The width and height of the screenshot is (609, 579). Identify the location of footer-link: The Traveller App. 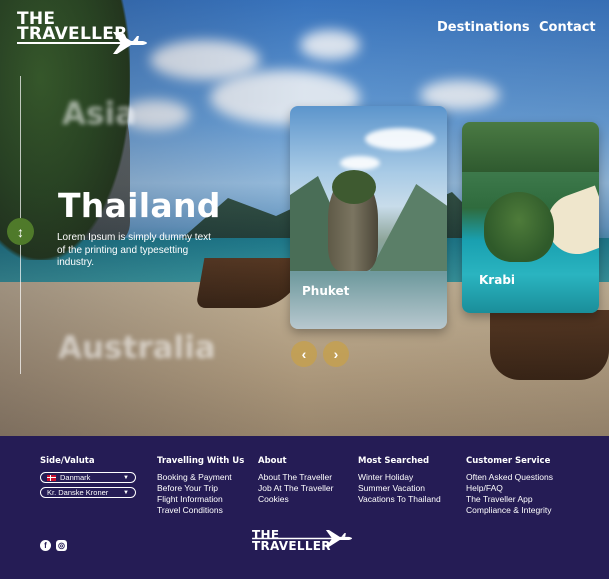
(509, 499).